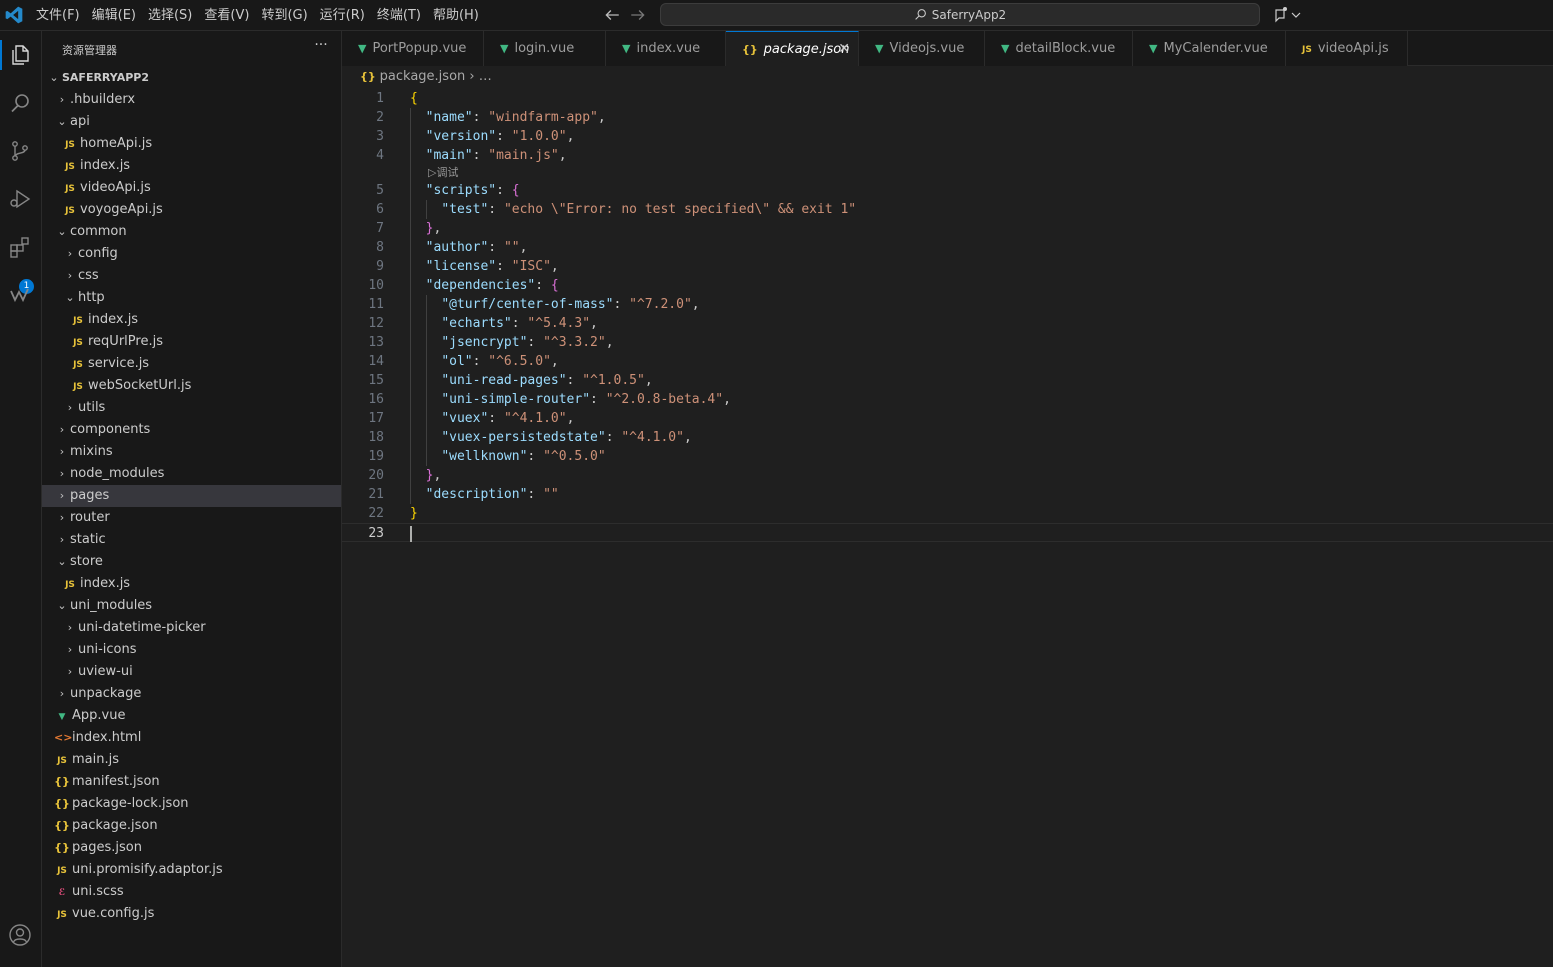 This screenshot has width=1553, height=967. What do you see at coordinates (191, 188) in the screenshot?
I see `tree-file: JS videoApi.js` at bounding box center [191, 188].